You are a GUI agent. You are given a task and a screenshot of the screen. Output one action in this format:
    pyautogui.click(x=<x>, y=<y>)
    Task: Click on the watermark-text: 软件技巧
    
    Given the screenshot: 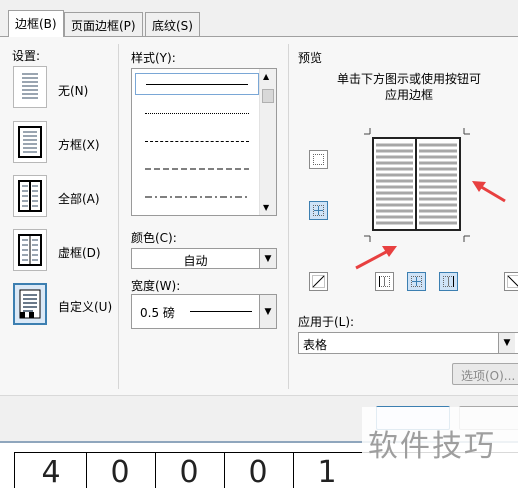 What is the action you would take?
    pyautogui.click(x=440, y=436)
    